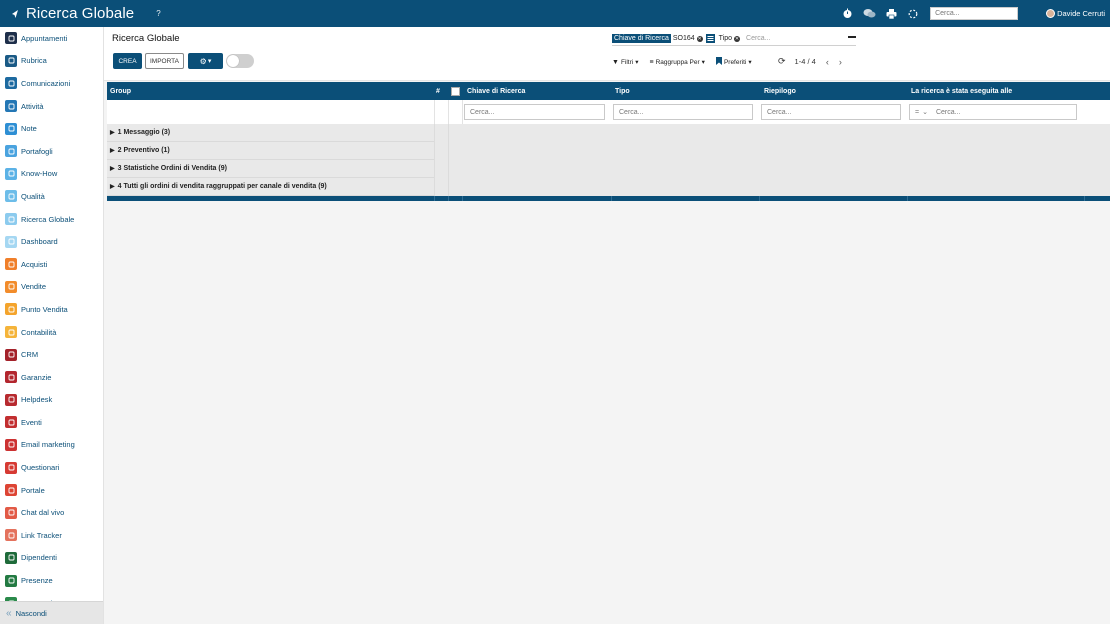 This screenshot has width=1110, height=624. I want to click on home-menu-icon, so click(15, 14).